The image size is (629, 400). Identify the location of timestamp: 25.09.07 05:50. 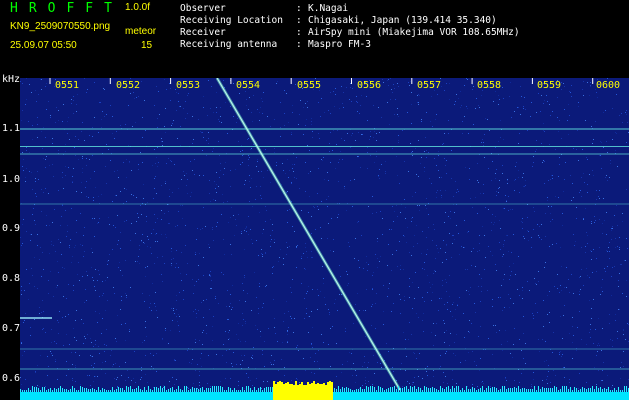
(43, 45).